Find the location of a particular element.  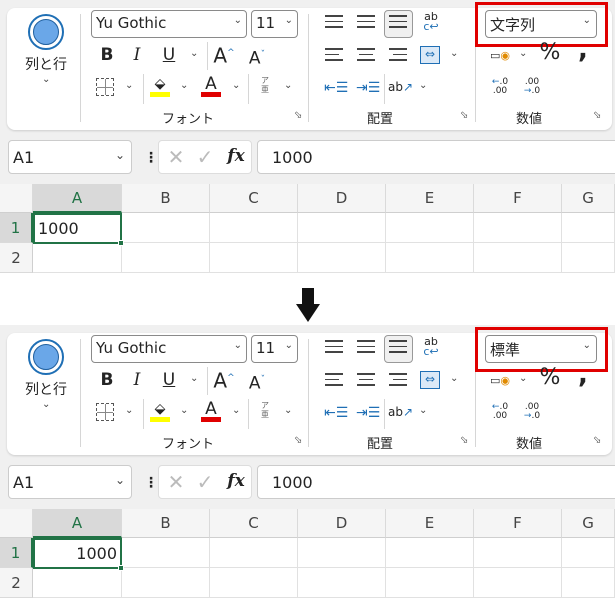

cell-a1: 1000 is located at coordinates (77, 553).